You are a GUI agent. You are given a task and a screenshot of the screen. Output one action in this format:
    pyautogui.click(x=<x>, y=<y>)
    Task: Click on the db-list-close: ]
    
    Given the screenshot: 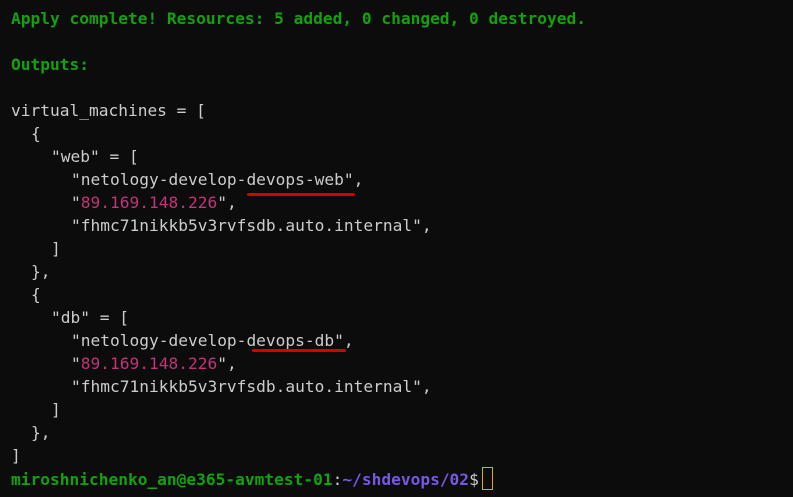 What is the action you would take?
    pyautogui.click(x=56, y=409)
    